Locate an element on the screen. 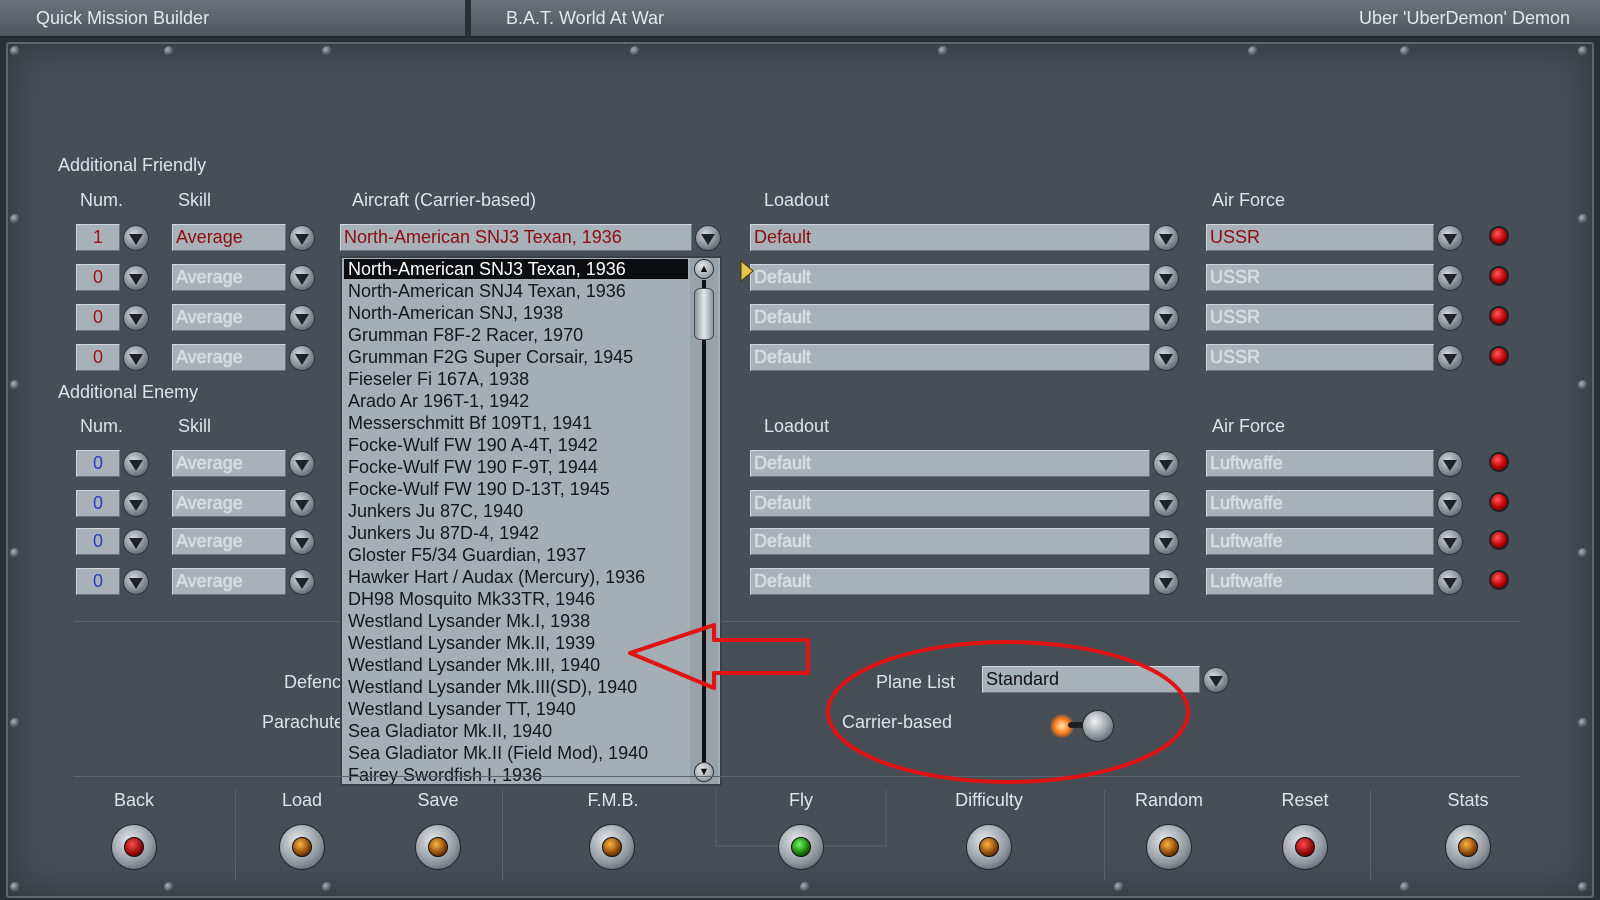  scrollbar-track is located at coordinates (704, 521).